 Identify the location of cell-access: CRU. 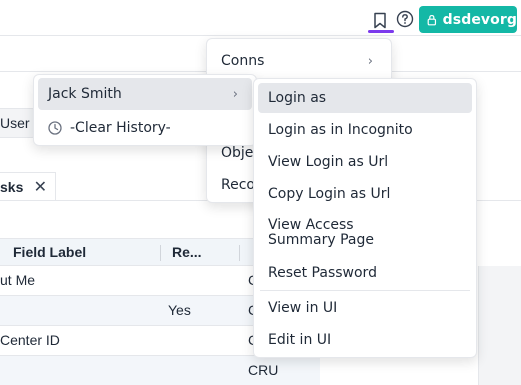
(263, 370).